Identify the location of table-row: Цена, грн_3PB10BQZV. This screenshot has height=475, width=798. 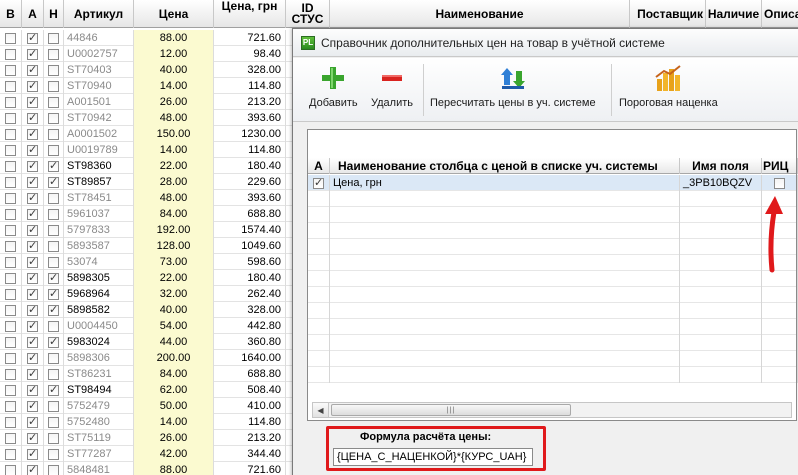
(553, 183).